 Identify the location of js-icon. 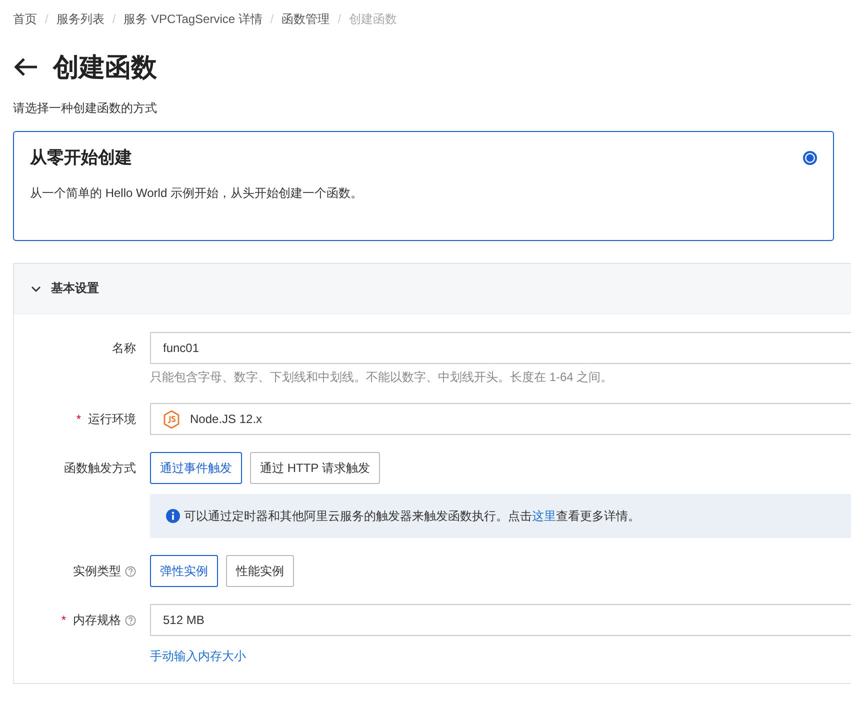
(171, 419).